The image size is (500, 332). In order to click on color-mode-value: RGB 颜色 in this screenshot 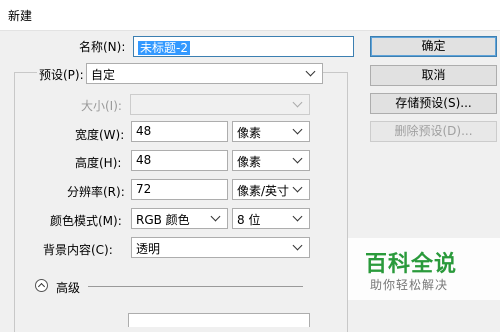, I will do `click(163, 220)`.